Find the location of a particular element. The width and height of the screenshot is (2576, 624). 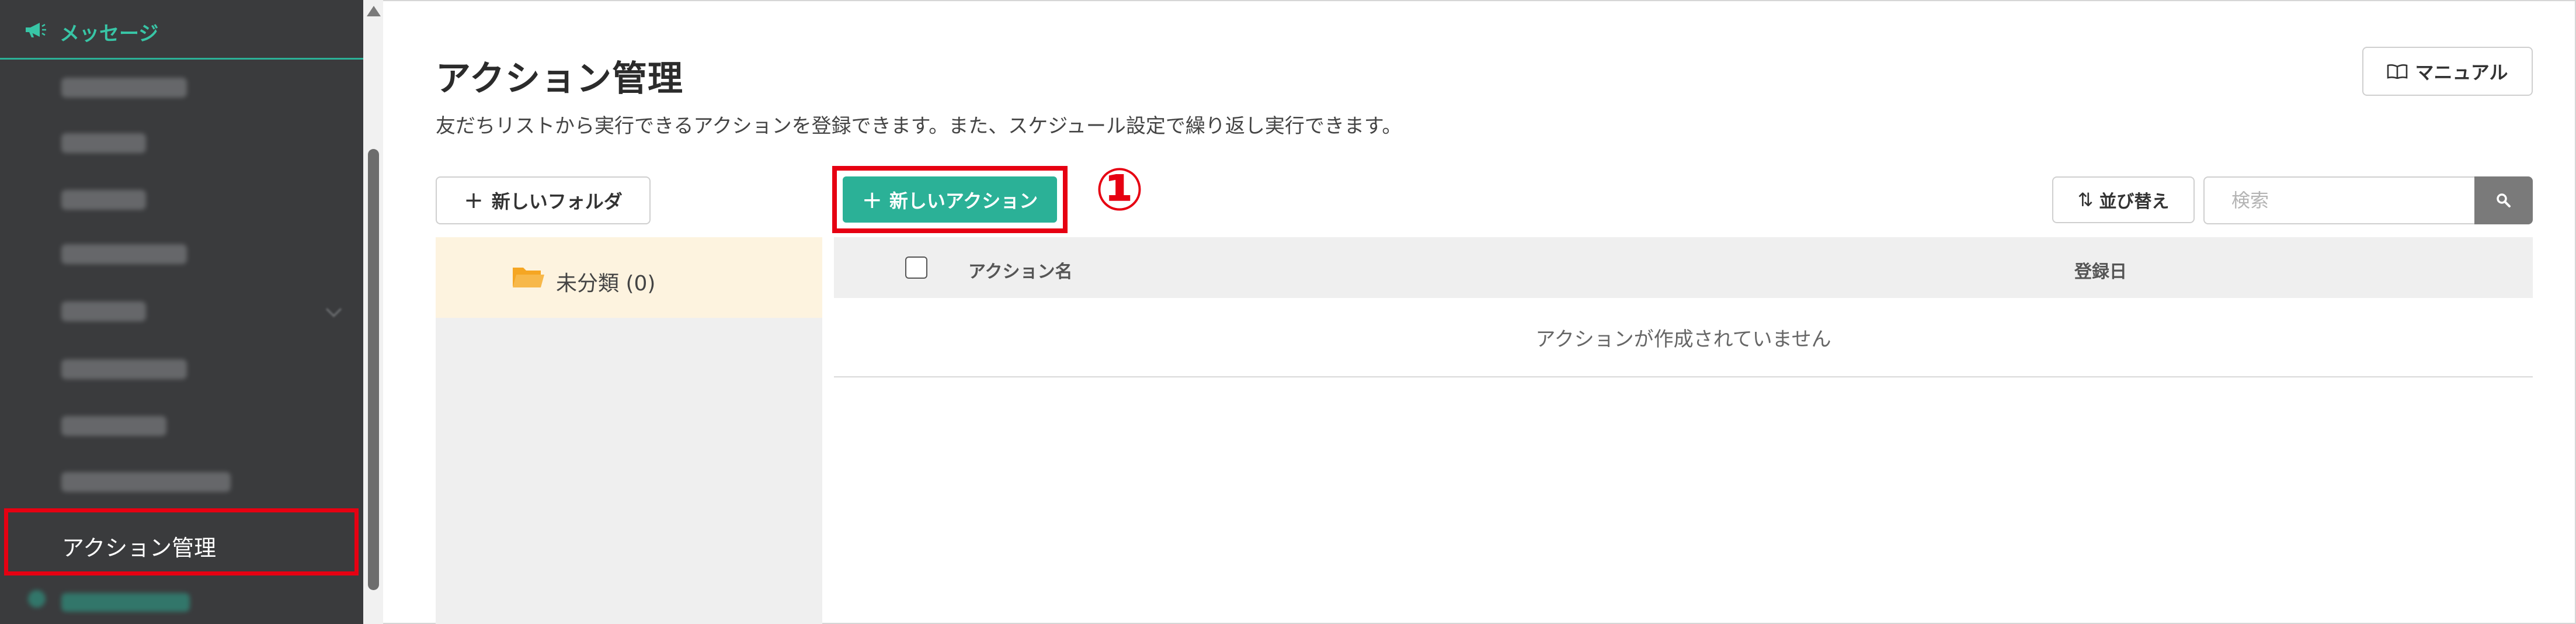

table-empty-message: アクションが作成されていません is located at coordinates (1684, 337).